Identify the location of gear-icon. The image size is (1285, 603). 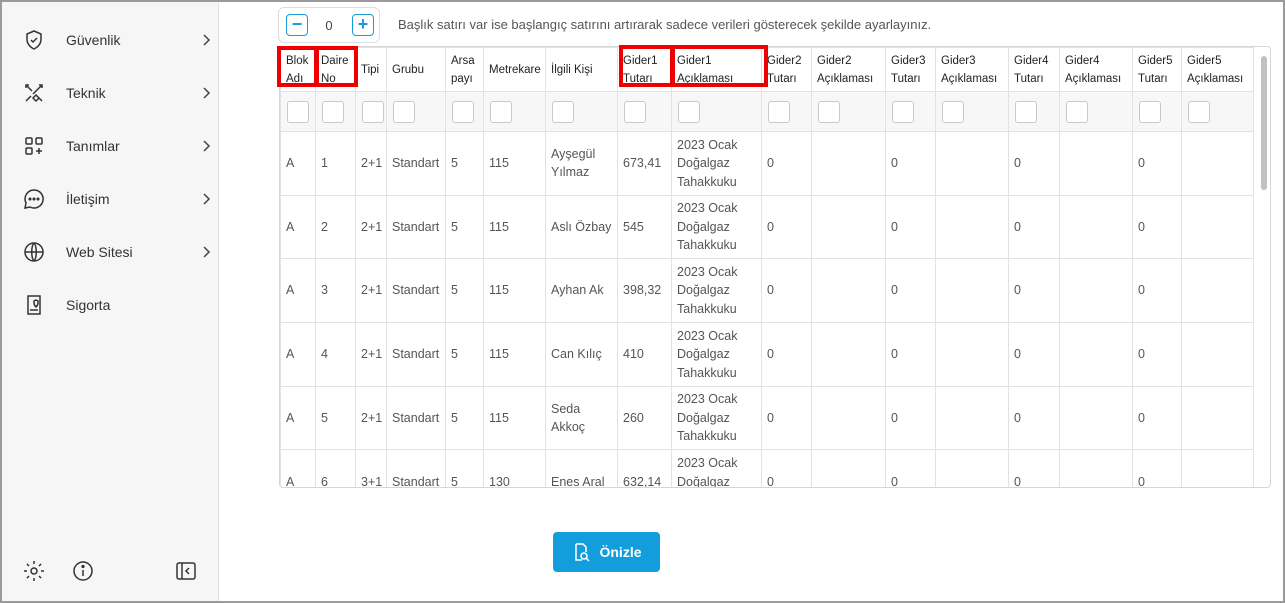
(34, 571).